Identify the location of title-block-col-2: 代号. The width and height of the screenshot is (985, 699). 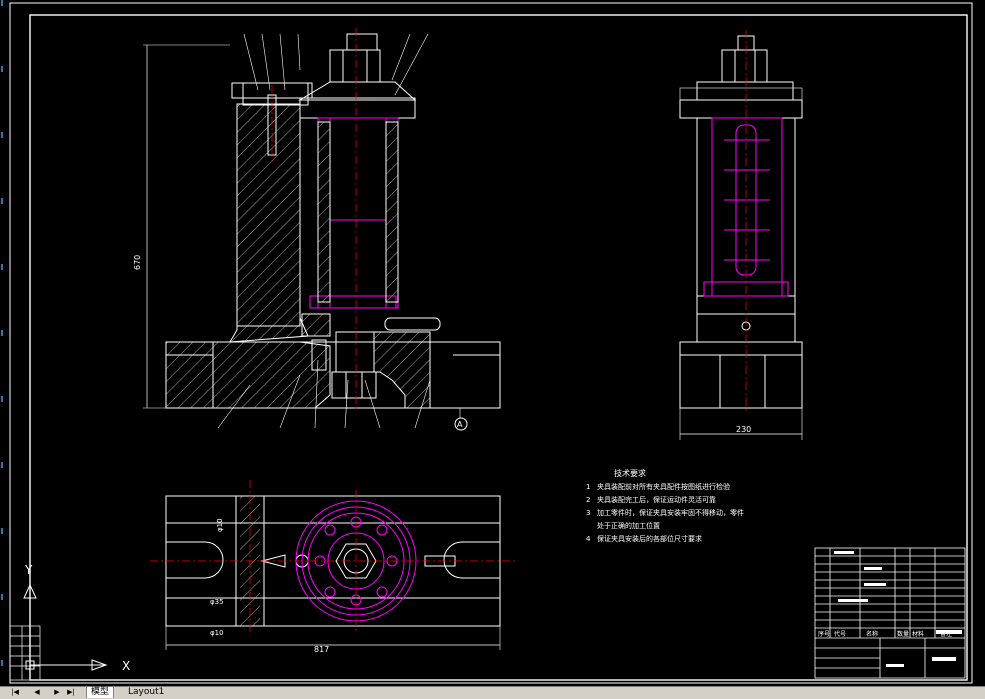
(840, 634).